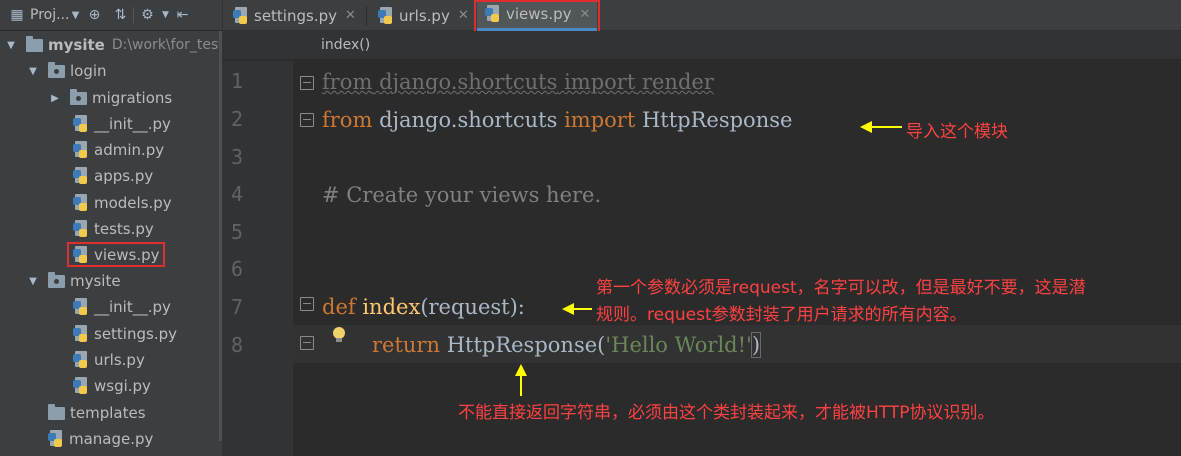 The height and width of the screenshot is (456, 1181). Describe the element at coordinates (526, 345) in the screenshot. I see `code-token: HttpResponse(` at that location.